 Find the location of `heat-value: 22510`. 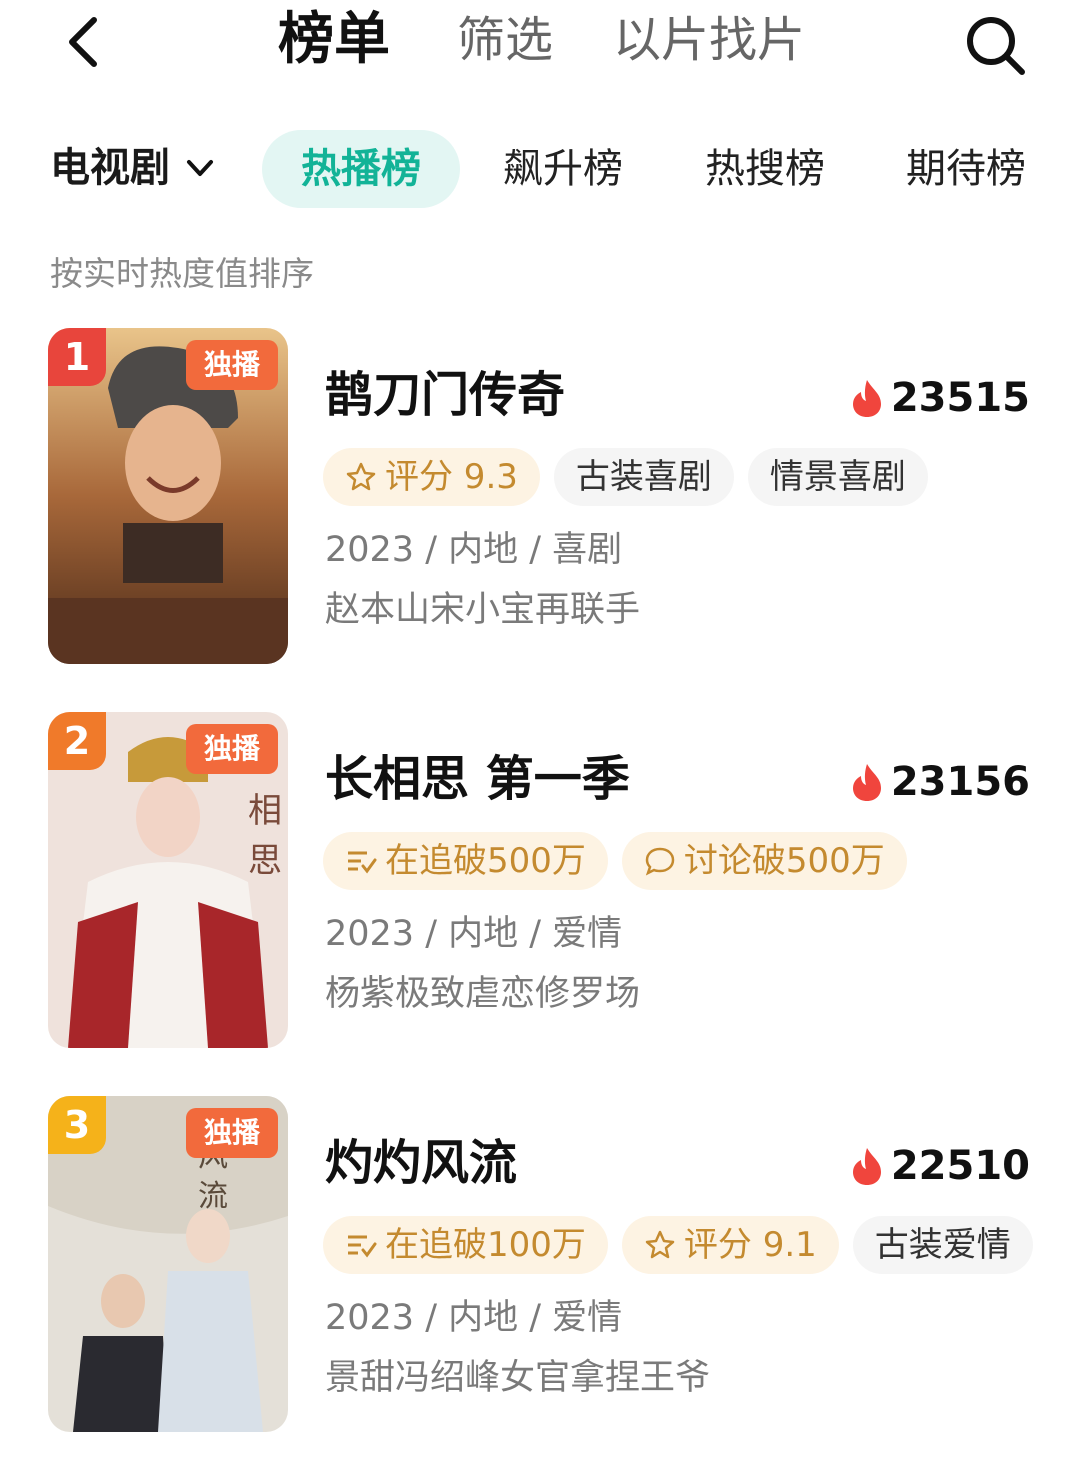

heat-value: 22510 is located at coordinates (960, 1166).